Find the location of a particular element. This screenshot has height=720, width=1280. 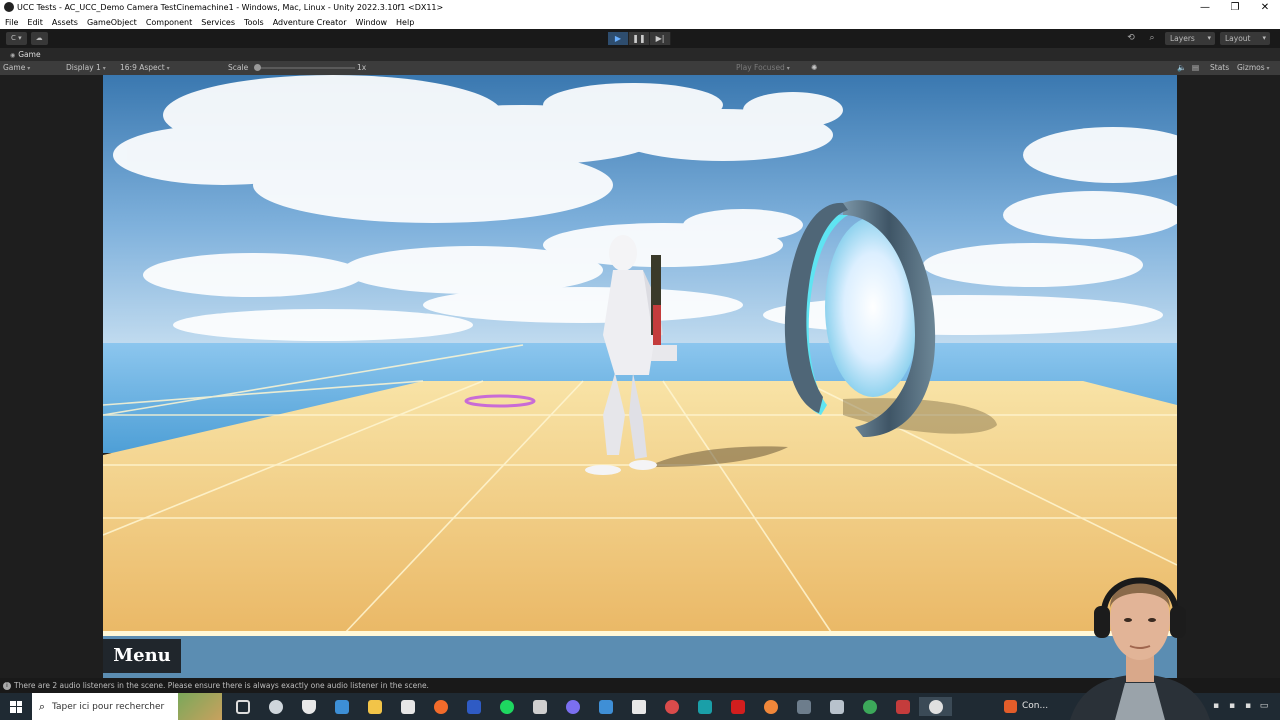

file-explorer-icon is located at coordinates (374, 706).